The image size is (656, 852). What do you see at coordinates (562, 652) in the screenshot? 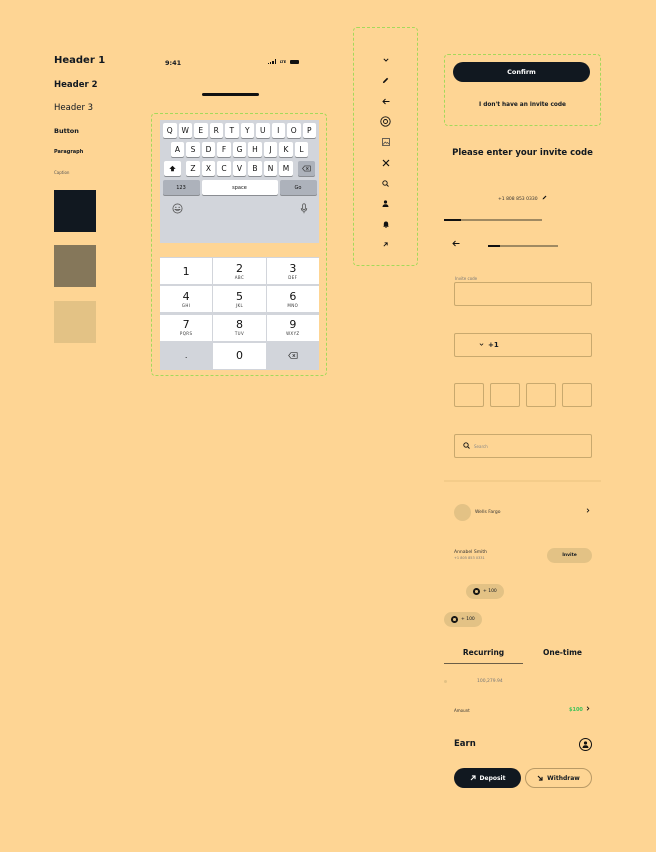
I see `tab-one-time: One-time` at bounding box center [562, 652].